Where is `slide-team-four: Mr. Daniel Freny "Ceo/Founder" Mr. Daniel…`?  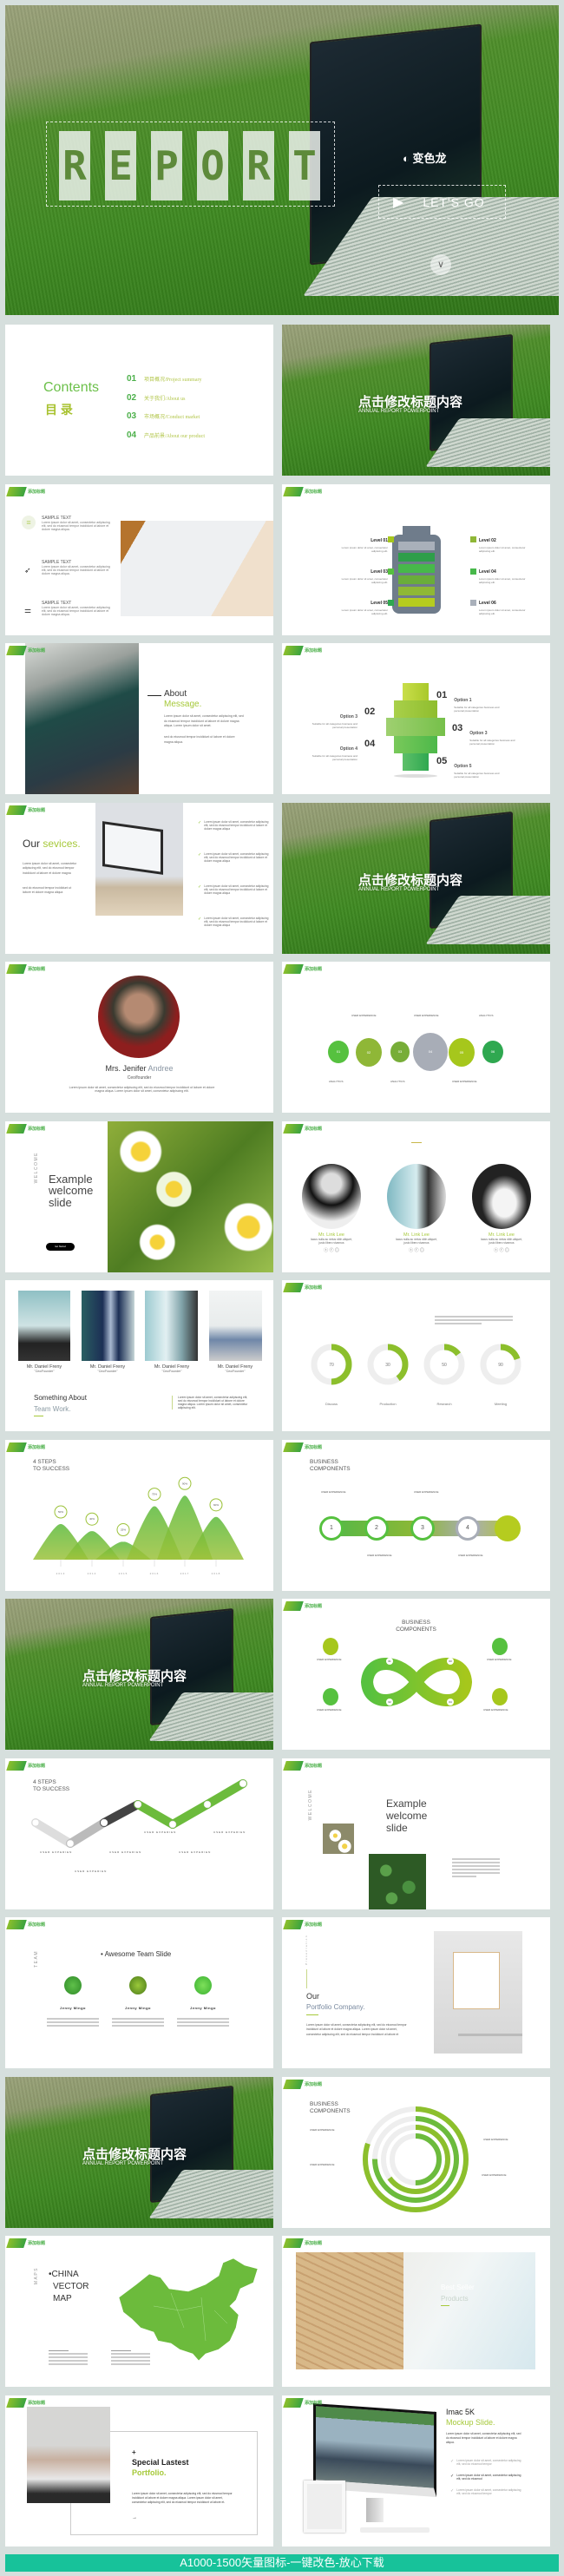 slide-team-four: Mr. Daniel Freny "Ceo/Founder" Mr. Daniel… is located at coordinates (139, 1355).